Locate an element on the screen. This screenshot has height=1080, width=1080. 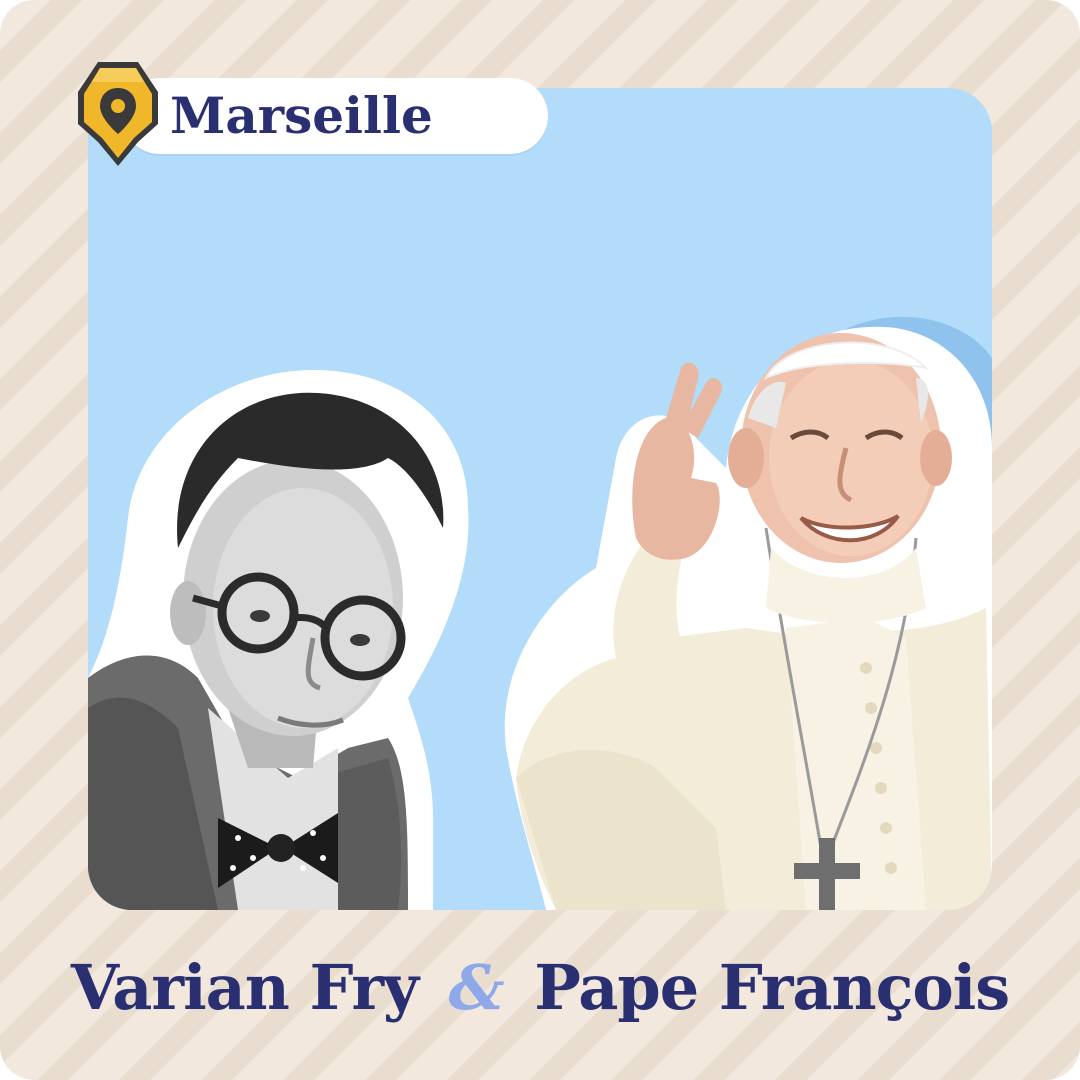
location-label: Marseille is located at coordinates (301, 115).